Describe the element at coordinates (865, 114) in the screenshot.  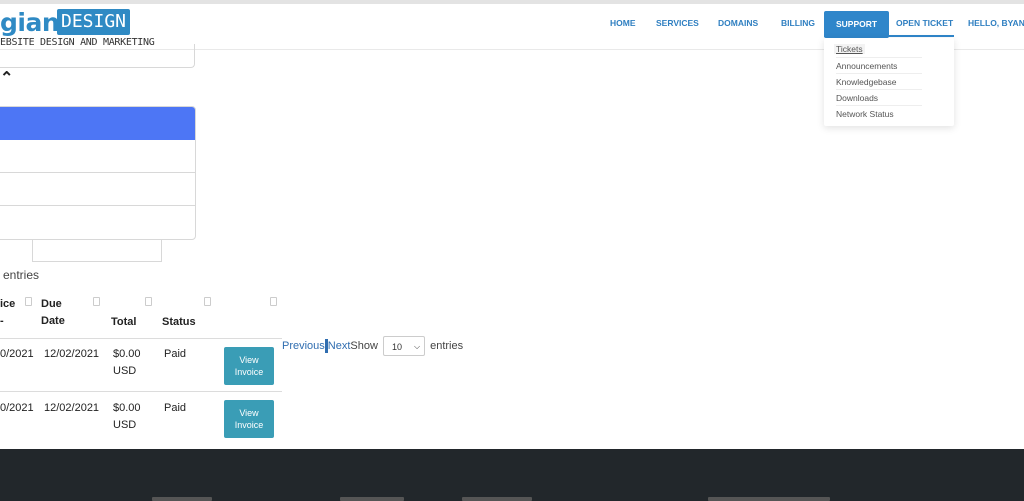
I see `dropdown-item-network-status: Network Status` at that location.